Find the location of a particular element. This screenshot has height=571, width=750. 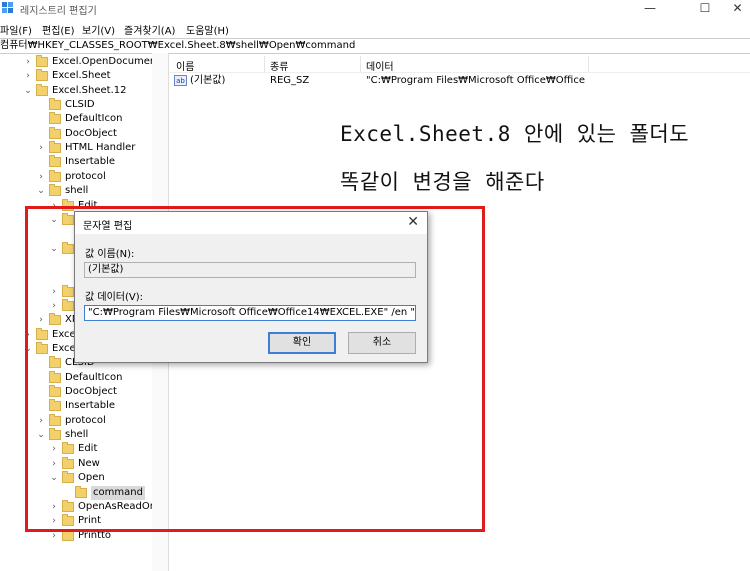

tree-item: DefaultIcon is located at coordinates (84, 119).